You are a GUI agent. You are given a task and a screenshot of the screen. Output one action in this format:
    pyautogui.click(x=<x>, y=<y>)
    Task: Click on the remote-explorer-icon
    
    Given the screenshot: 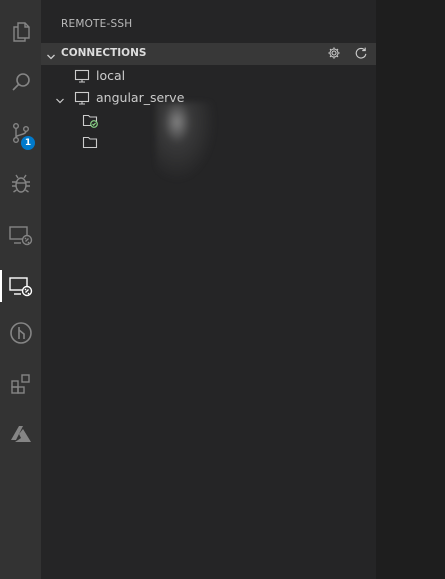 What is the action you would take?
    pyautogui.click(x=21, y=235)
    